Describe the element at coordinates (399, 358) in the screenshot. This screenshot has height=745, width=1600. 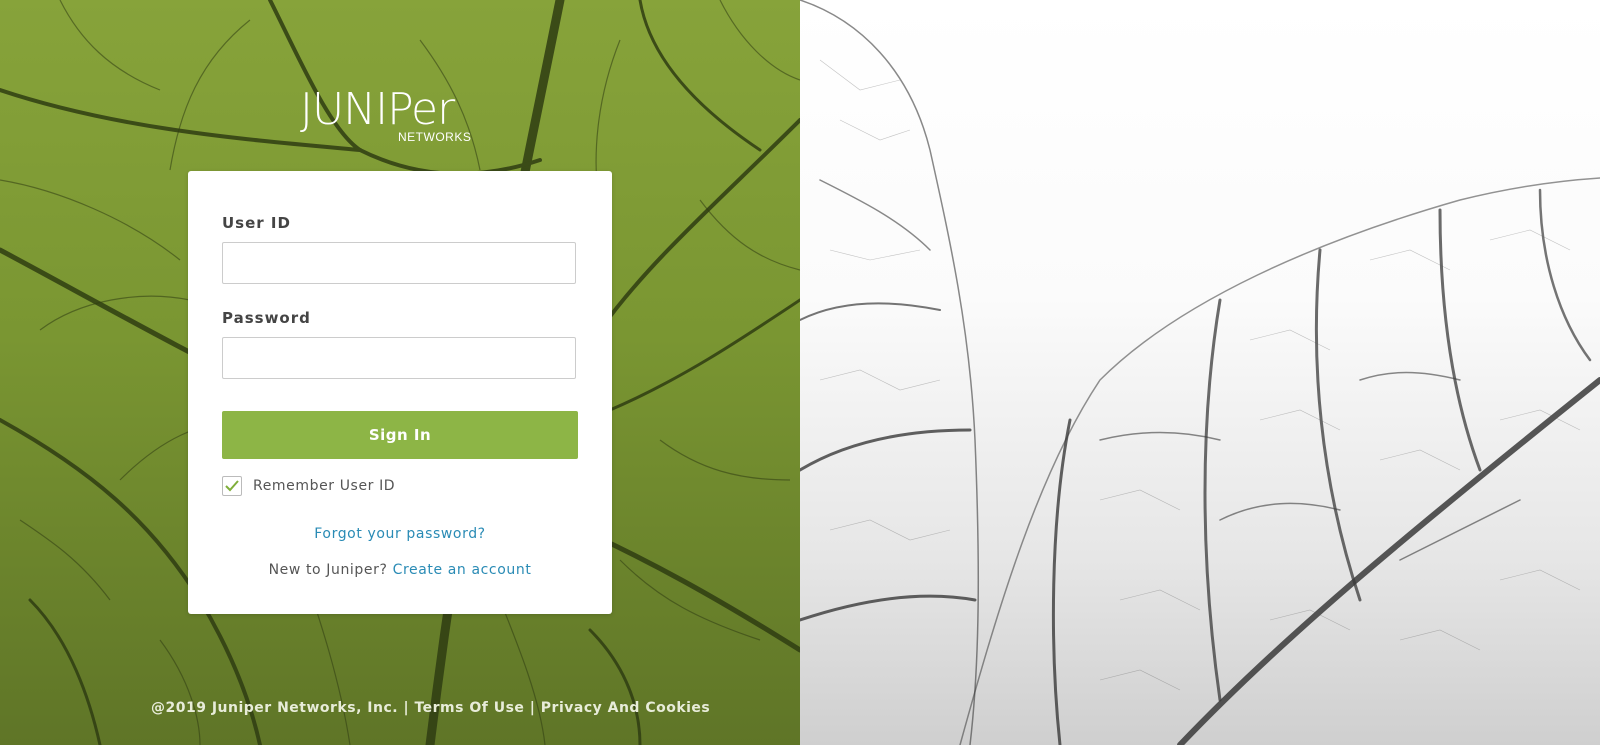
I see `password-input` at that location.